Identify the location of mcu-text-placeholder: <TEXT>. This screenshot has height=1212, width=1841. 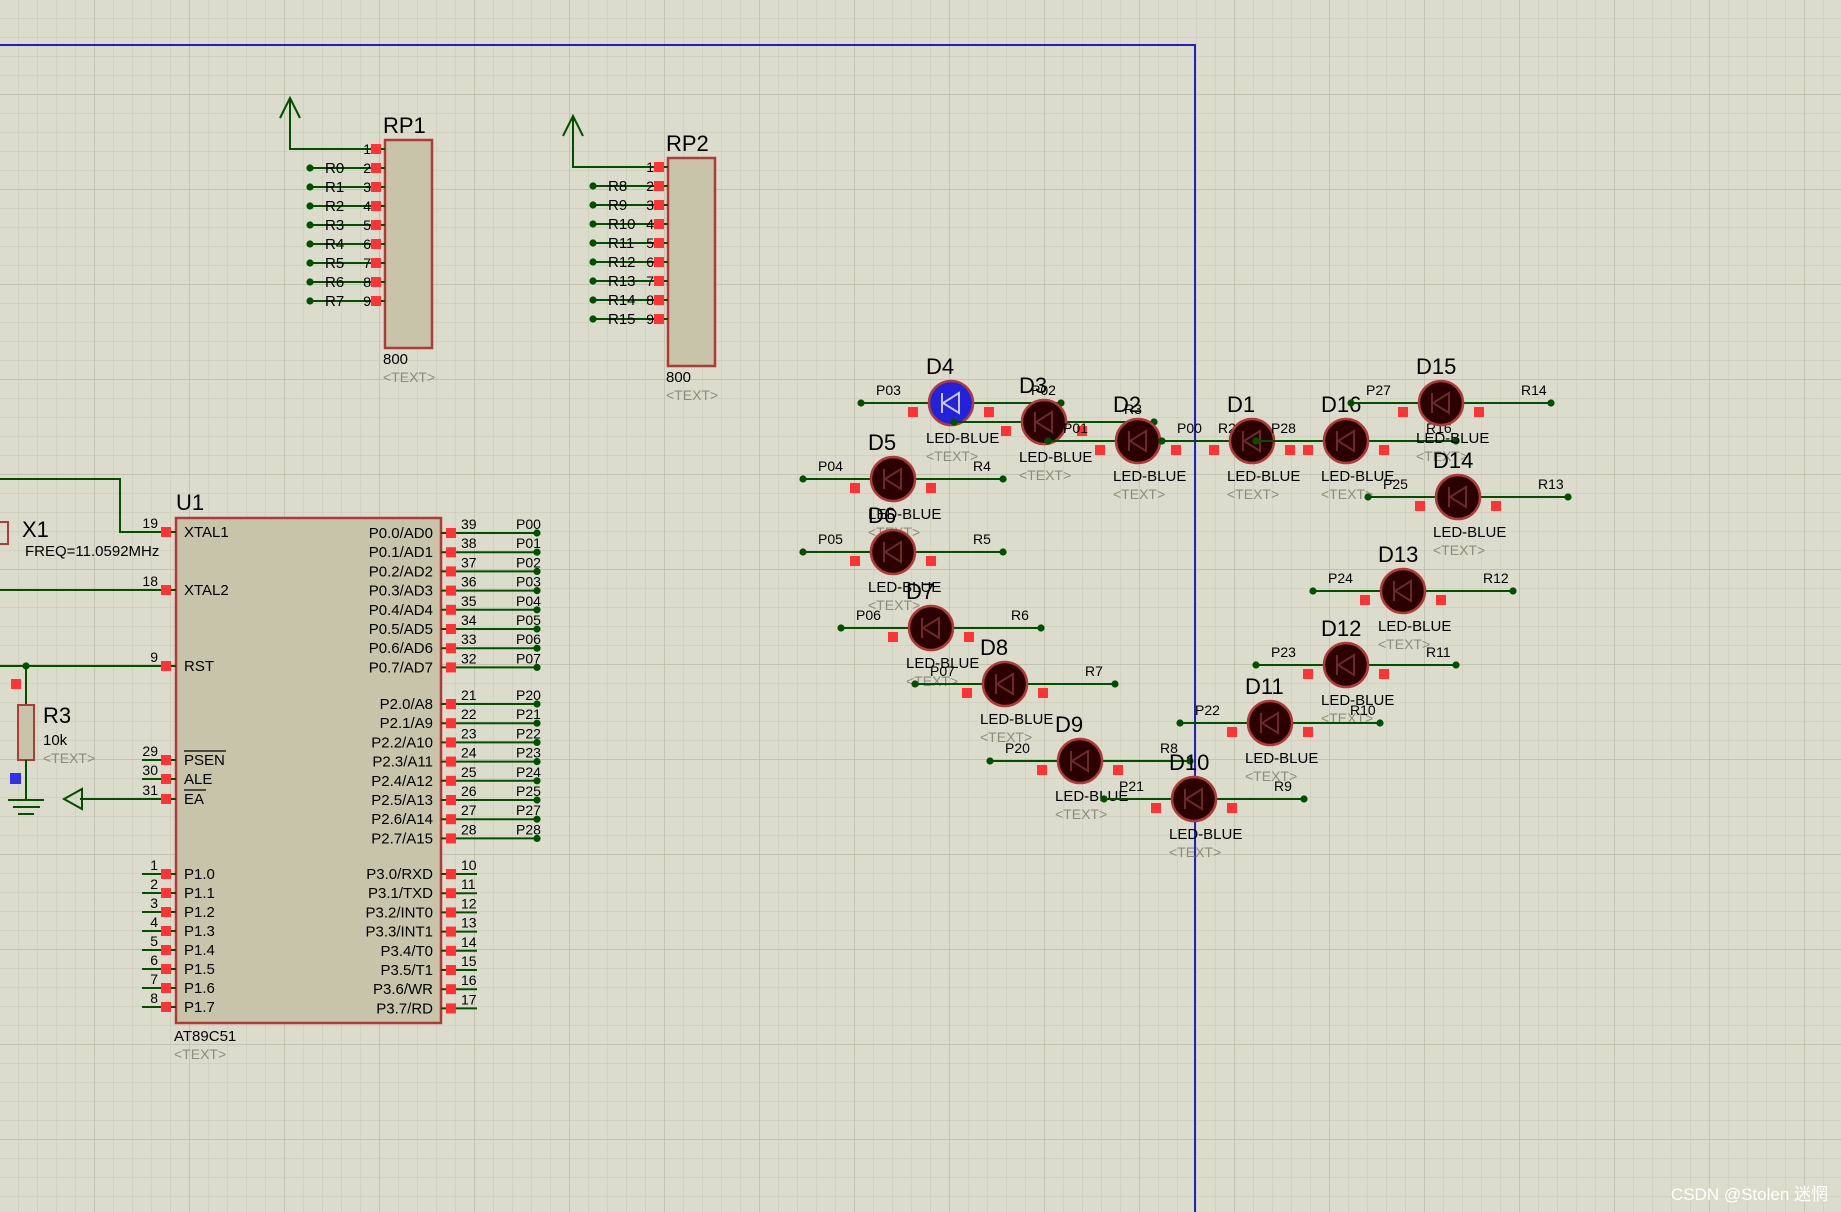
(200, 1054).